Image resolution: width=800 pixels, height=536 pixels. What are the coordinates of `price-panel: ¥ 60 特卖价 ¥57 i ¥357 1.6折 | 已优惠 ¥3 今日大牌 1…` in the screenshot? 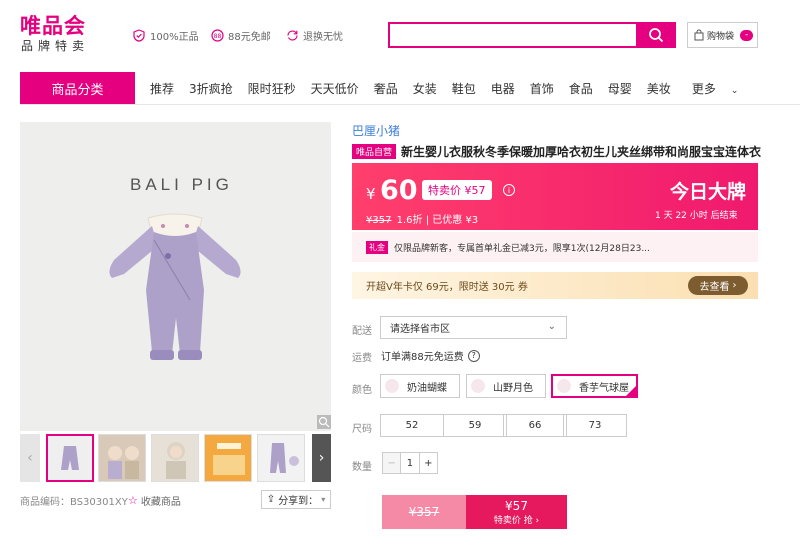 It's located at (555, 196).